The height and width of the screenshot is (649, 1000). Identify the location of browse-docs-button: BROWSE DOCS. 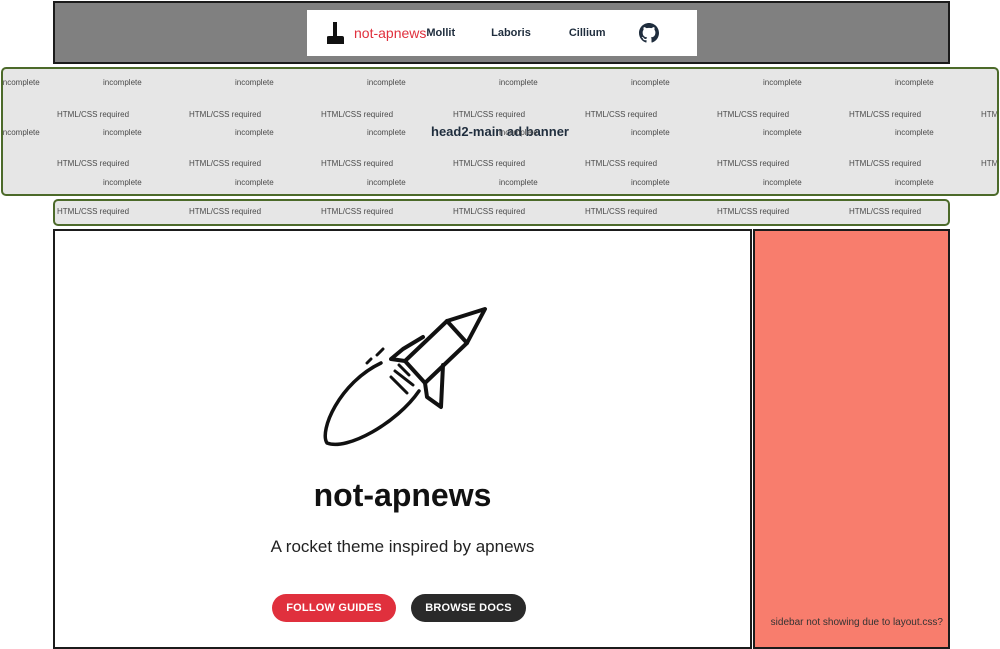
(468, 608).